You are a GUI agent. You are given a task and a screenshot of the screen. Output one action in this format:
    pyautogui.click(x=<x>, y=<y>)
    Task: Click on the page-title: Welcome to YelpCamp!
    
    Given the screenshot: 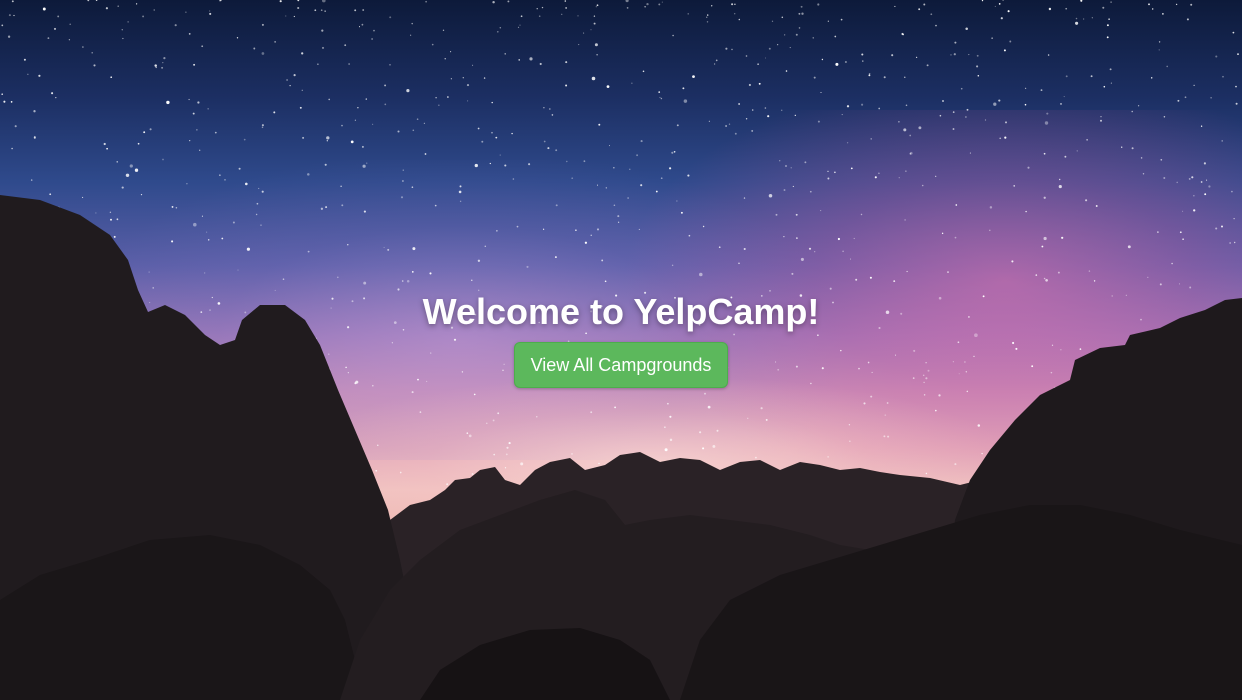 What is the action you would take?
    pyautogui.click(x=621, y=311)
    